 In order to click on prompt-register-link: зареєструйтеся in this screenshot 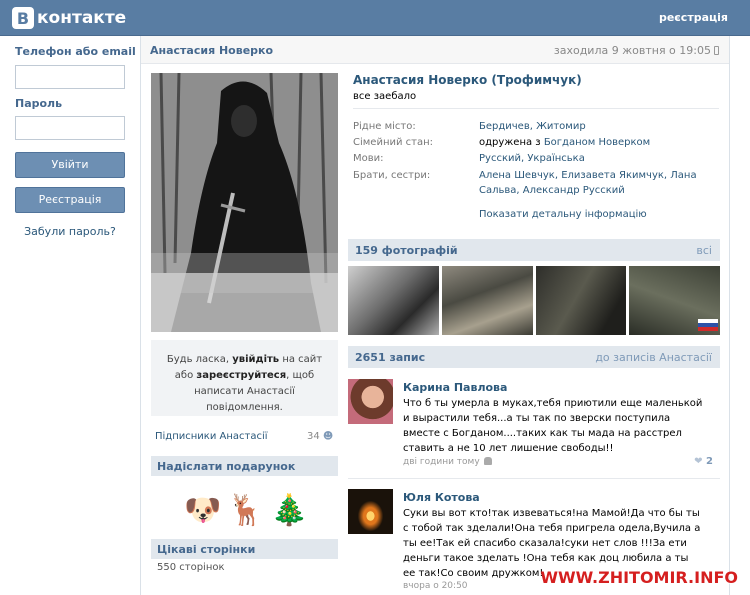, I will do `click(241, 375)`.